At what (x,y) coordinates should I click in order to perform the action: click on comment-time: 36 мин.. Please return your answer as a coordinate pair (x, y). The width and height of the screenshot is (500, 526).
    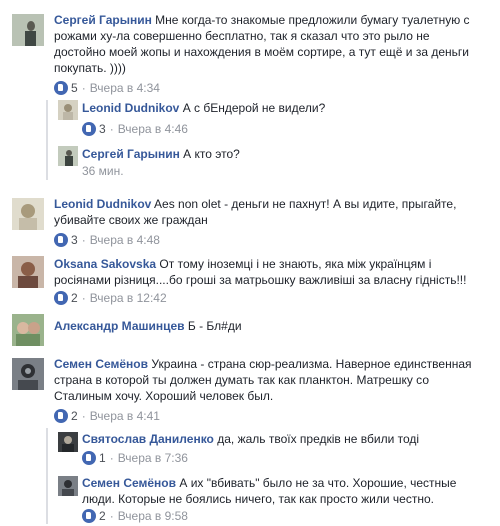
    Looking at the image, I should click on (103, 171).